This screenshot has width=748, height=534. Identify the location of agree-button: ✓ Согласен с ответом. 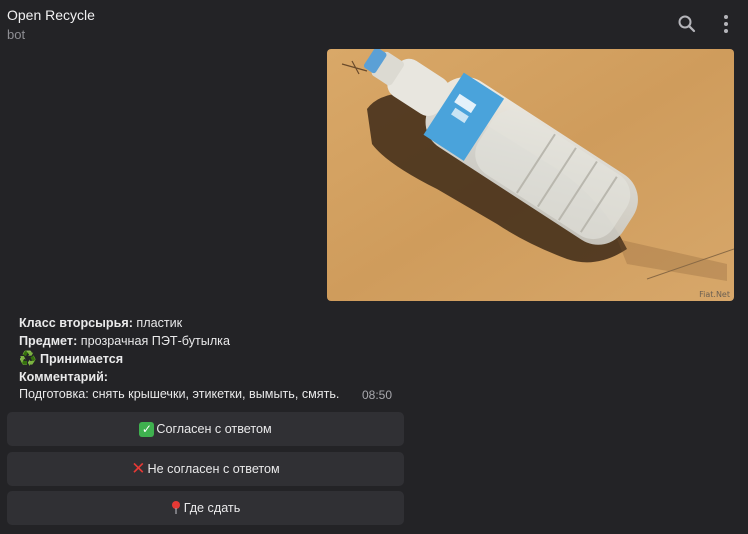
(205, 429).